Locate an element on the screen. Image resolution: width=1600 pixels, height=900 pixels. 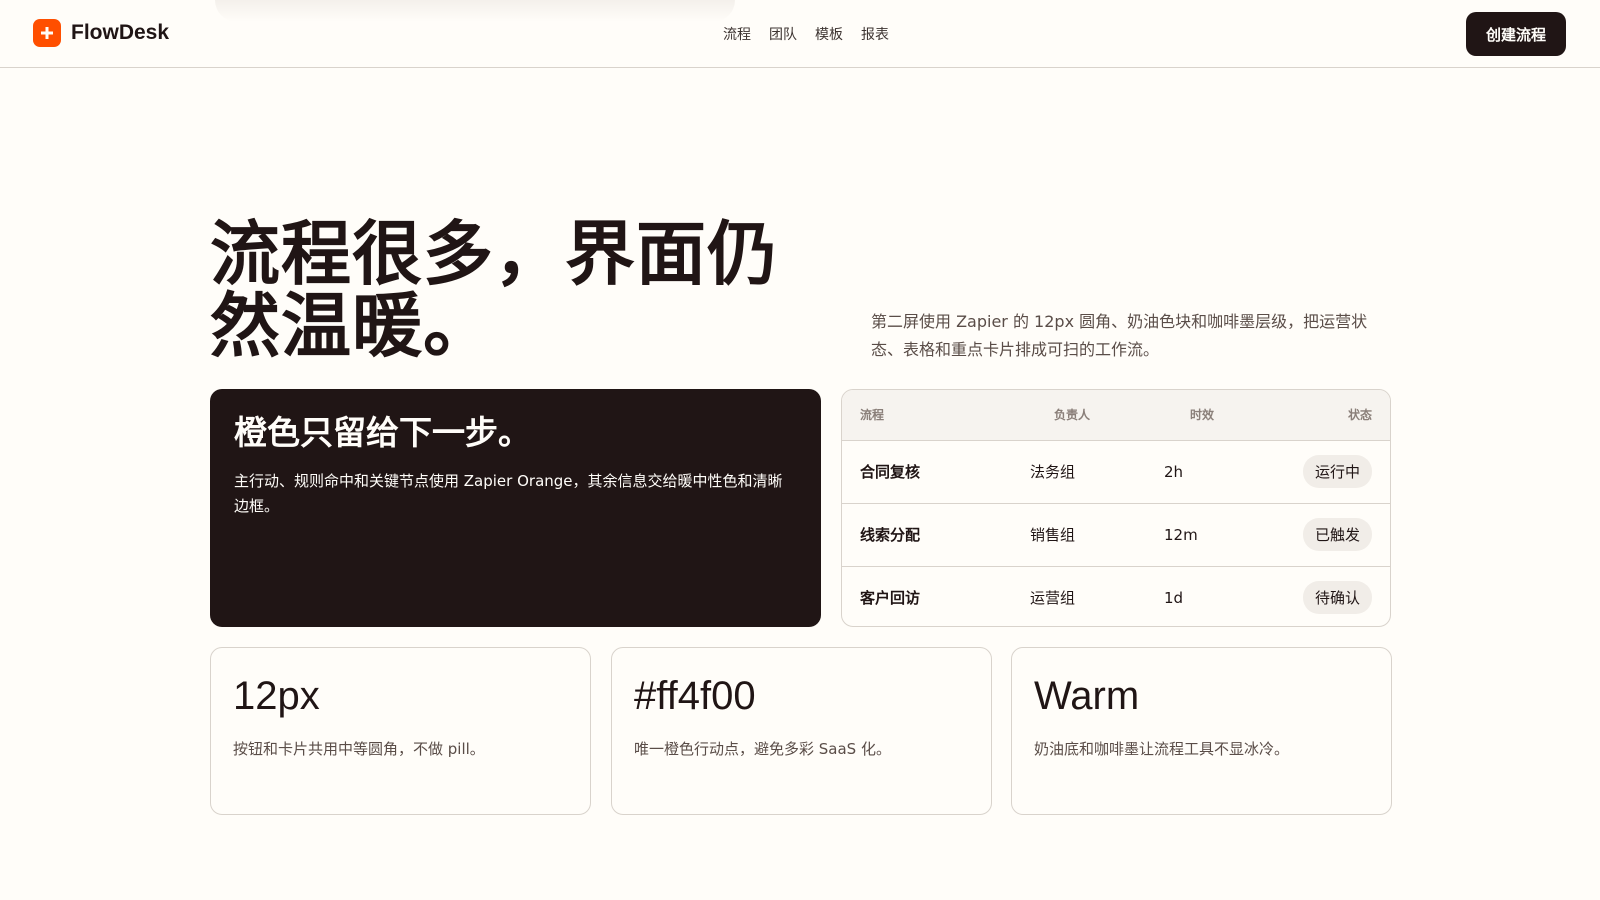
main-nav: 流程 团队 模板 报表 is located at coordinates (806, 34).